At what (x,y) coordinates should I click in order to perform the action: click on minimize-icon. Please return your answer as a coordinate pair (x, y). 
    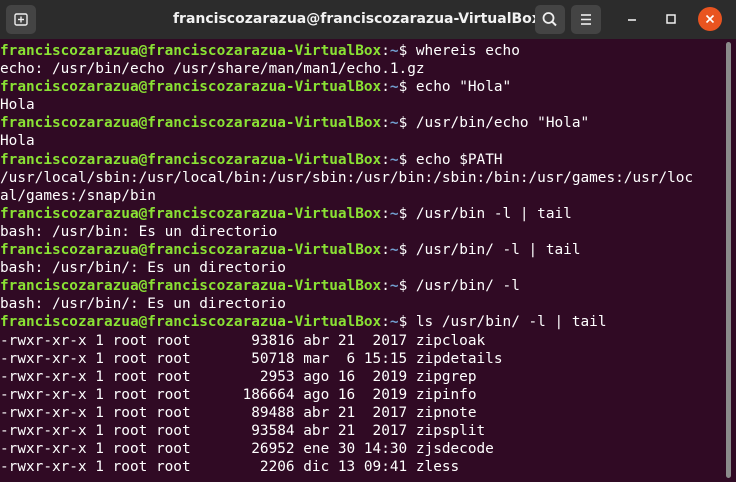
    Looking at the image, I should click on (632, 20).